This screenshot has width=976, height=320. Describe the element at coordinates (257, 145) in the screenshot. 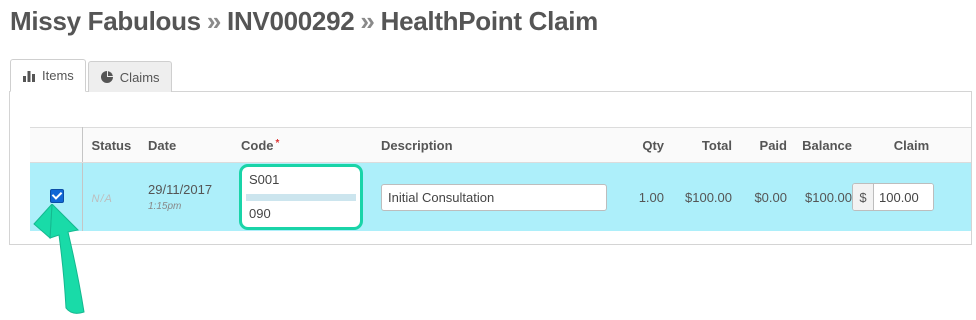

I see `column-header-code-label: Code` at that location.